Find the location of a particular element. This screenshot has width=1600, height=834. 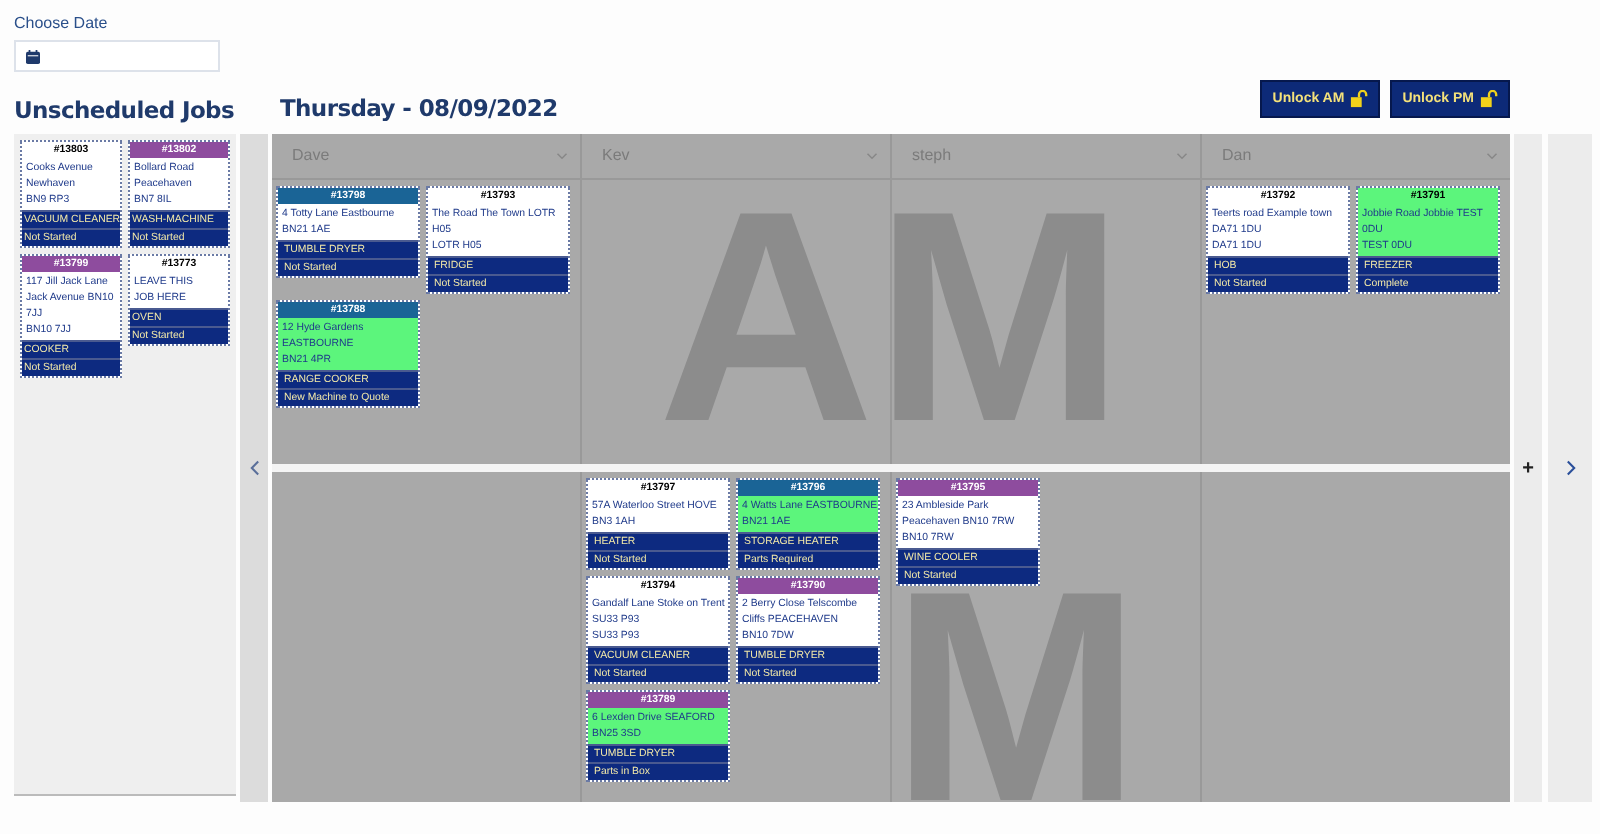

date-label: Choose Date is located at coordinates (62, 23).